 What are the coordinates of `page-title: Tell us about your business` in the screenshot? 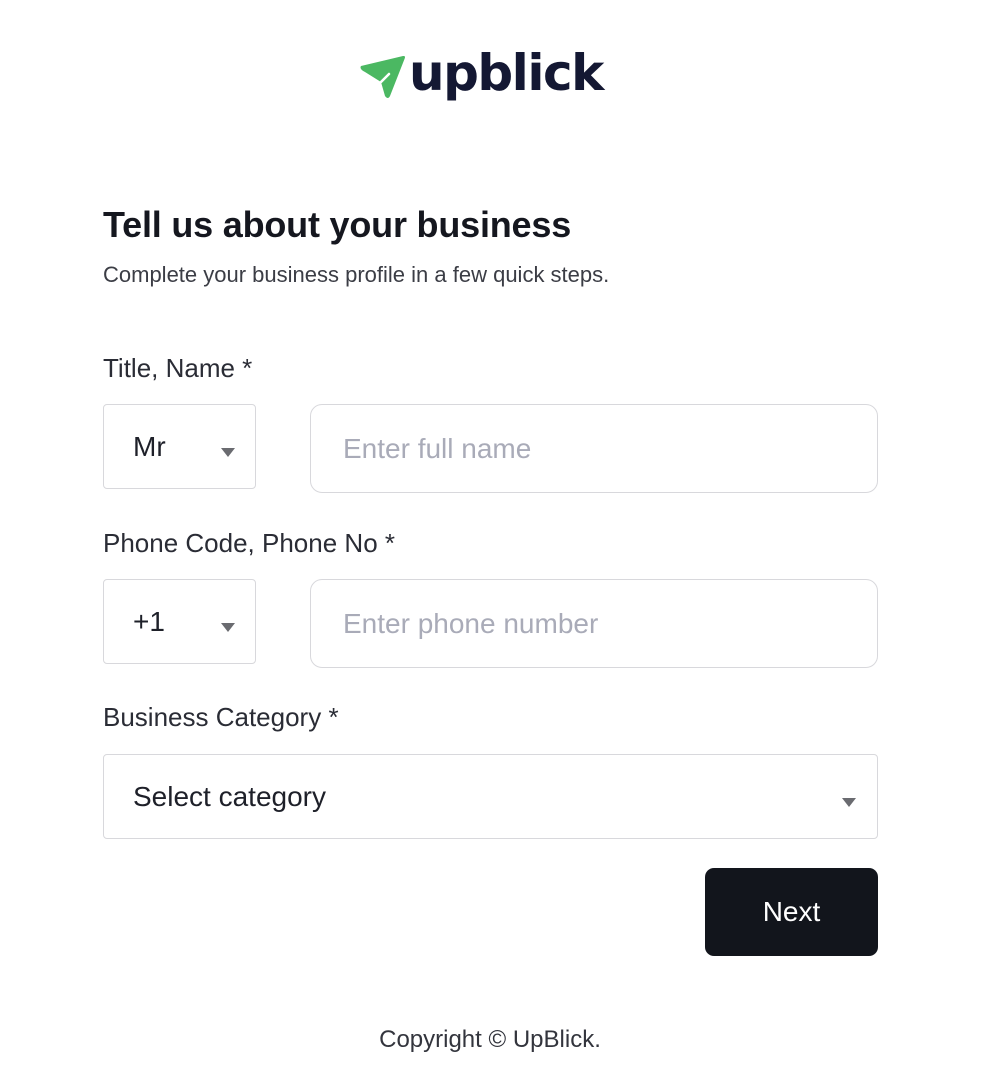 It's located at (337, 224).